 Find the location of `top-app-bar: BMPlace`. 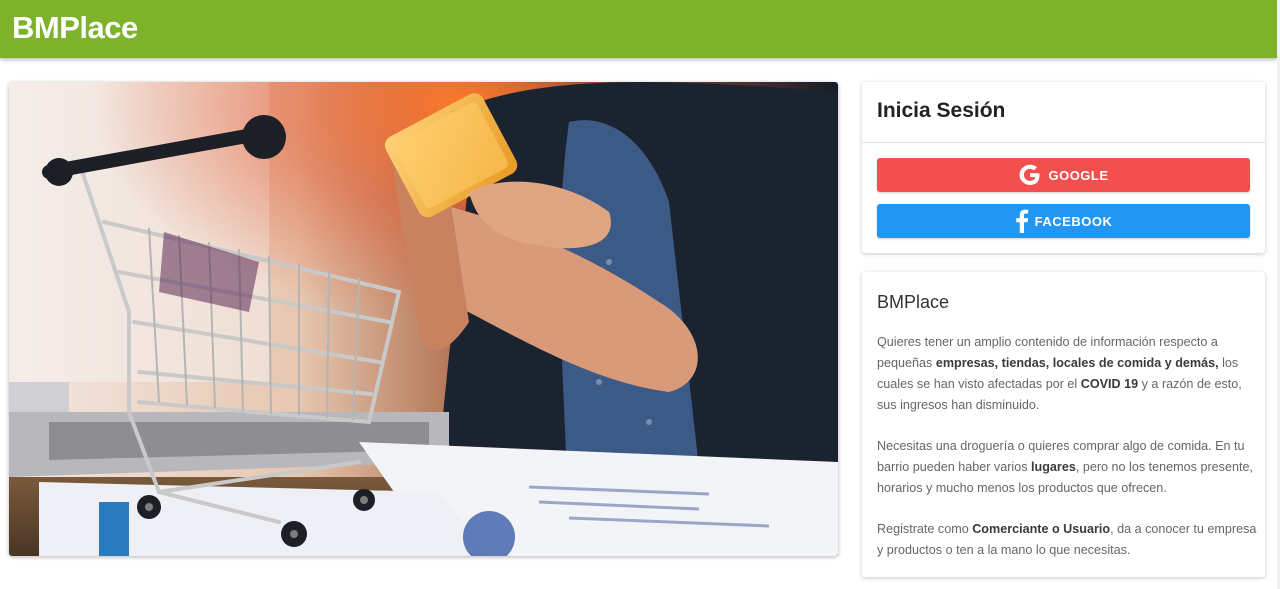

top-app-bar: BMPlace is located at coordinates (638, 29).